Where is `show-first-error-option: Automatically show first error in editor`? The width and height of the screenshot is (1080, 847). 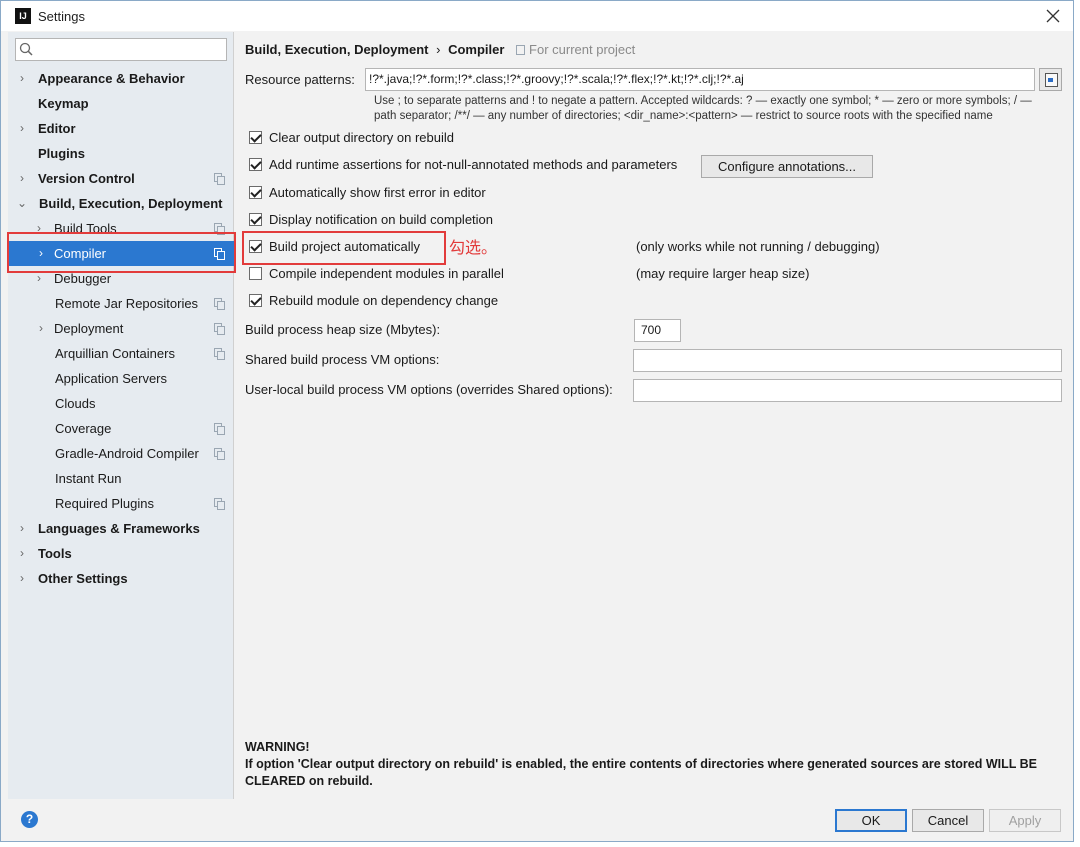
show-first-error-option: Automatically show first error in editor is located at coordinates (449, 193).